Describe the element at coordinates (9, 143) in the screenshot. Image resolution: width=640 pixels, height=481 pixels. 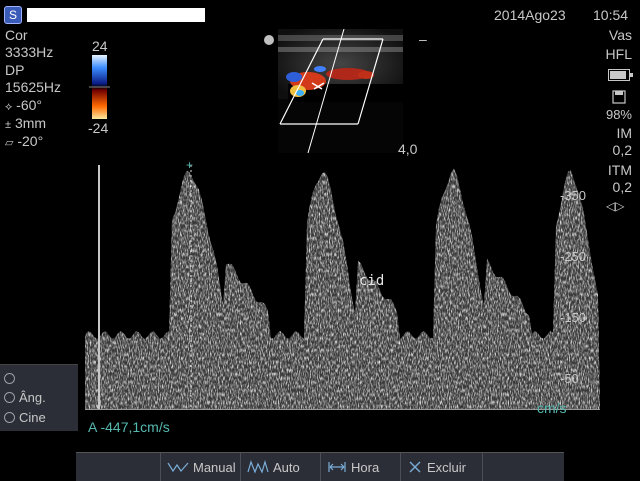
I see `steer-icon: ▱` at that location.